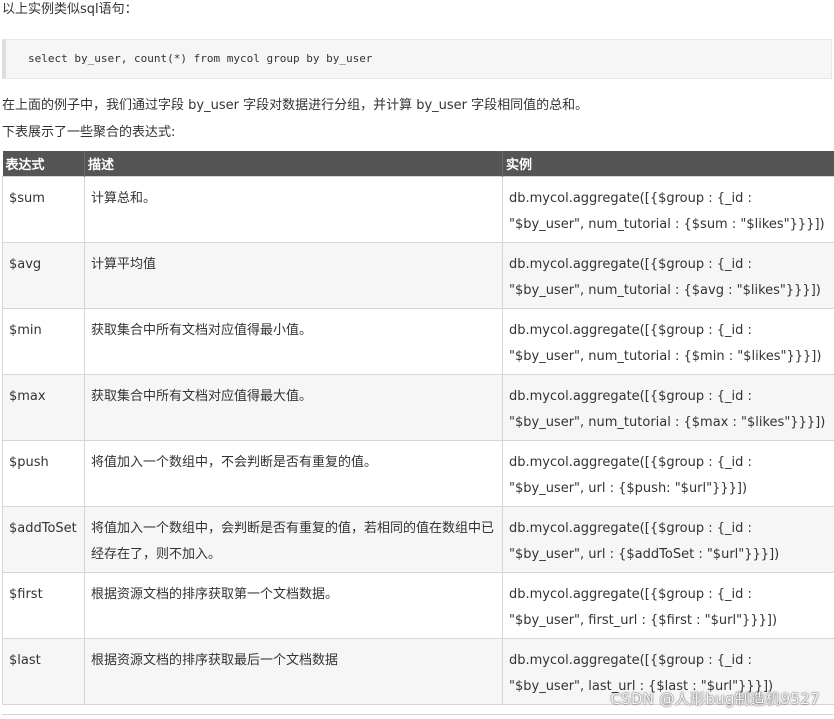 The height and width of the screenshot is (719, 834). I want to click on table-header-row: 表达式 描述 实例, so click(418, 164).